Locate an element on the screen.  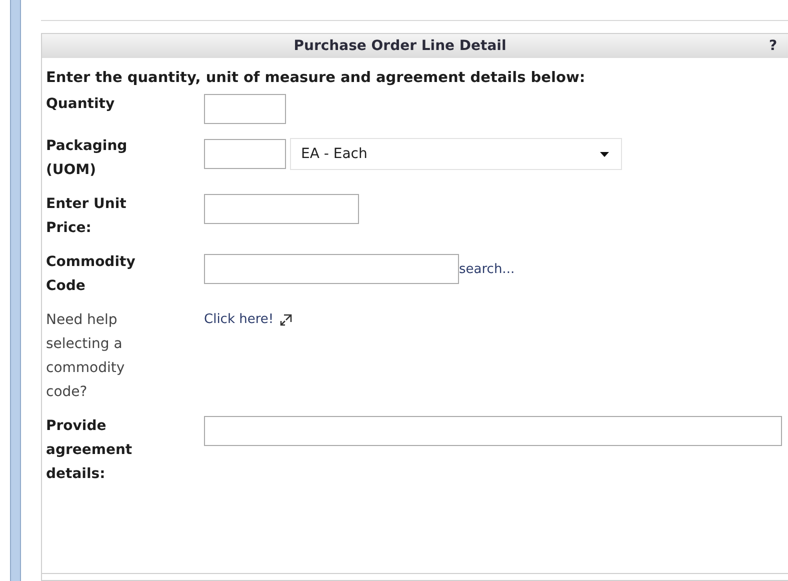
popup-icon is located at coordinates (286, 320).